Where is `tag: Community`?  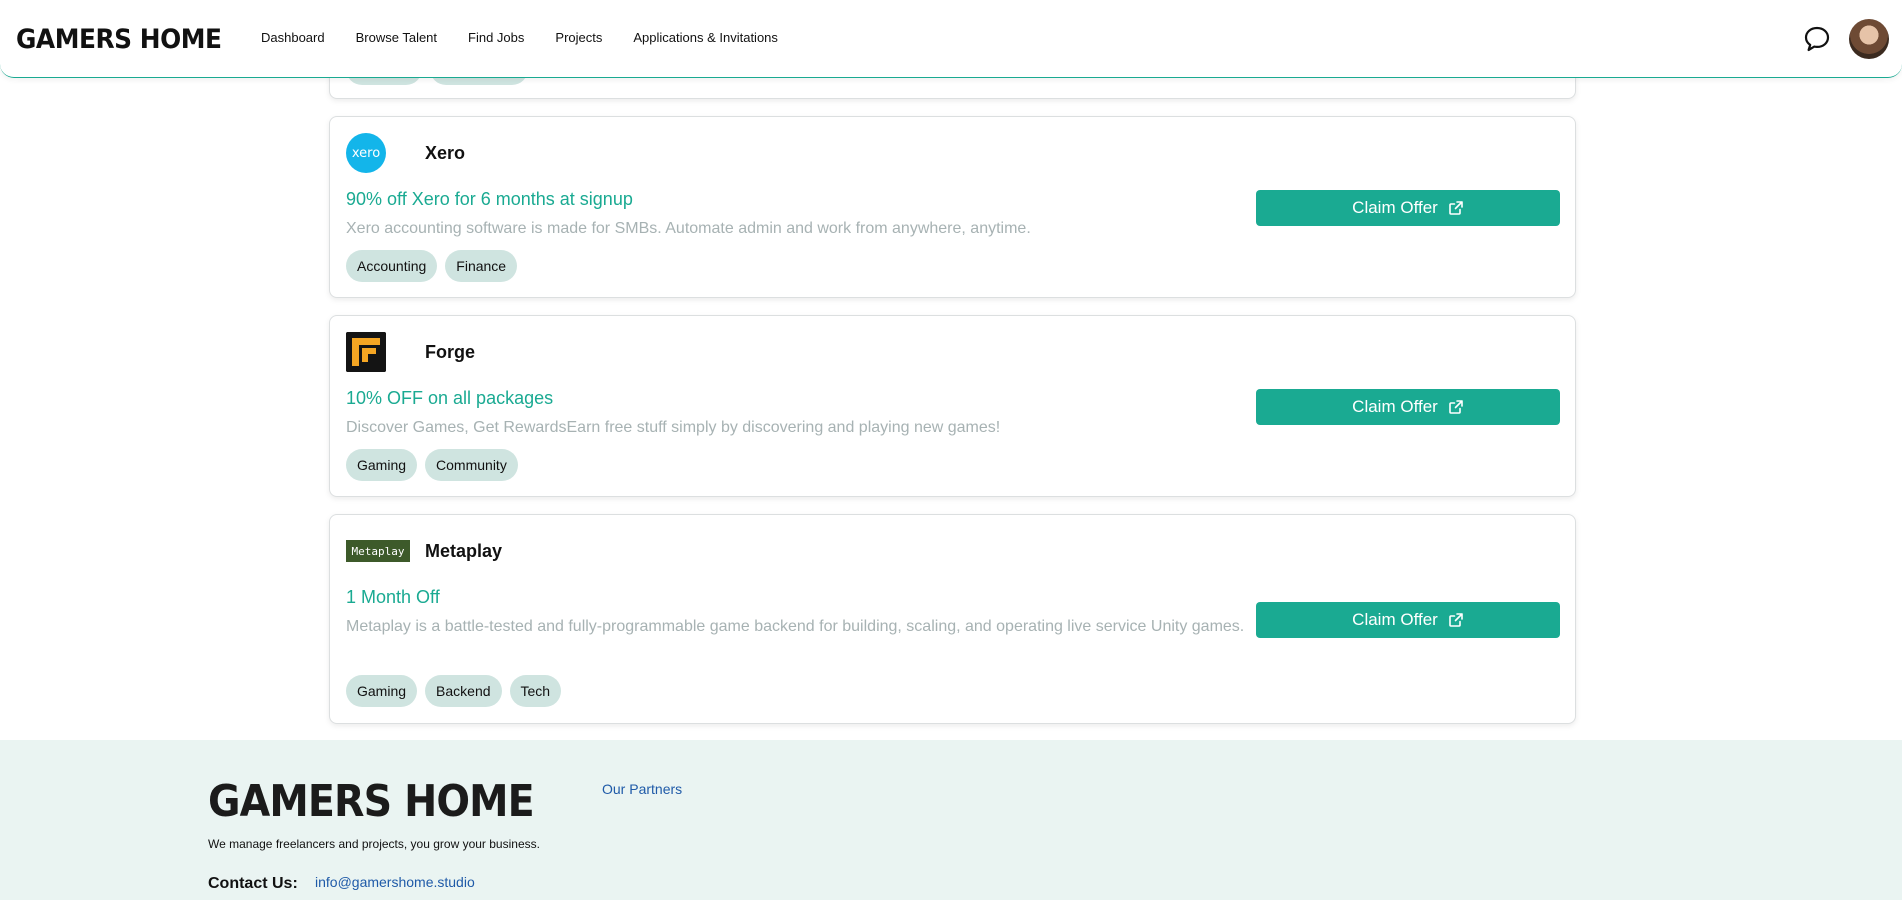
tag: Community is located at coordinates (471, 465).